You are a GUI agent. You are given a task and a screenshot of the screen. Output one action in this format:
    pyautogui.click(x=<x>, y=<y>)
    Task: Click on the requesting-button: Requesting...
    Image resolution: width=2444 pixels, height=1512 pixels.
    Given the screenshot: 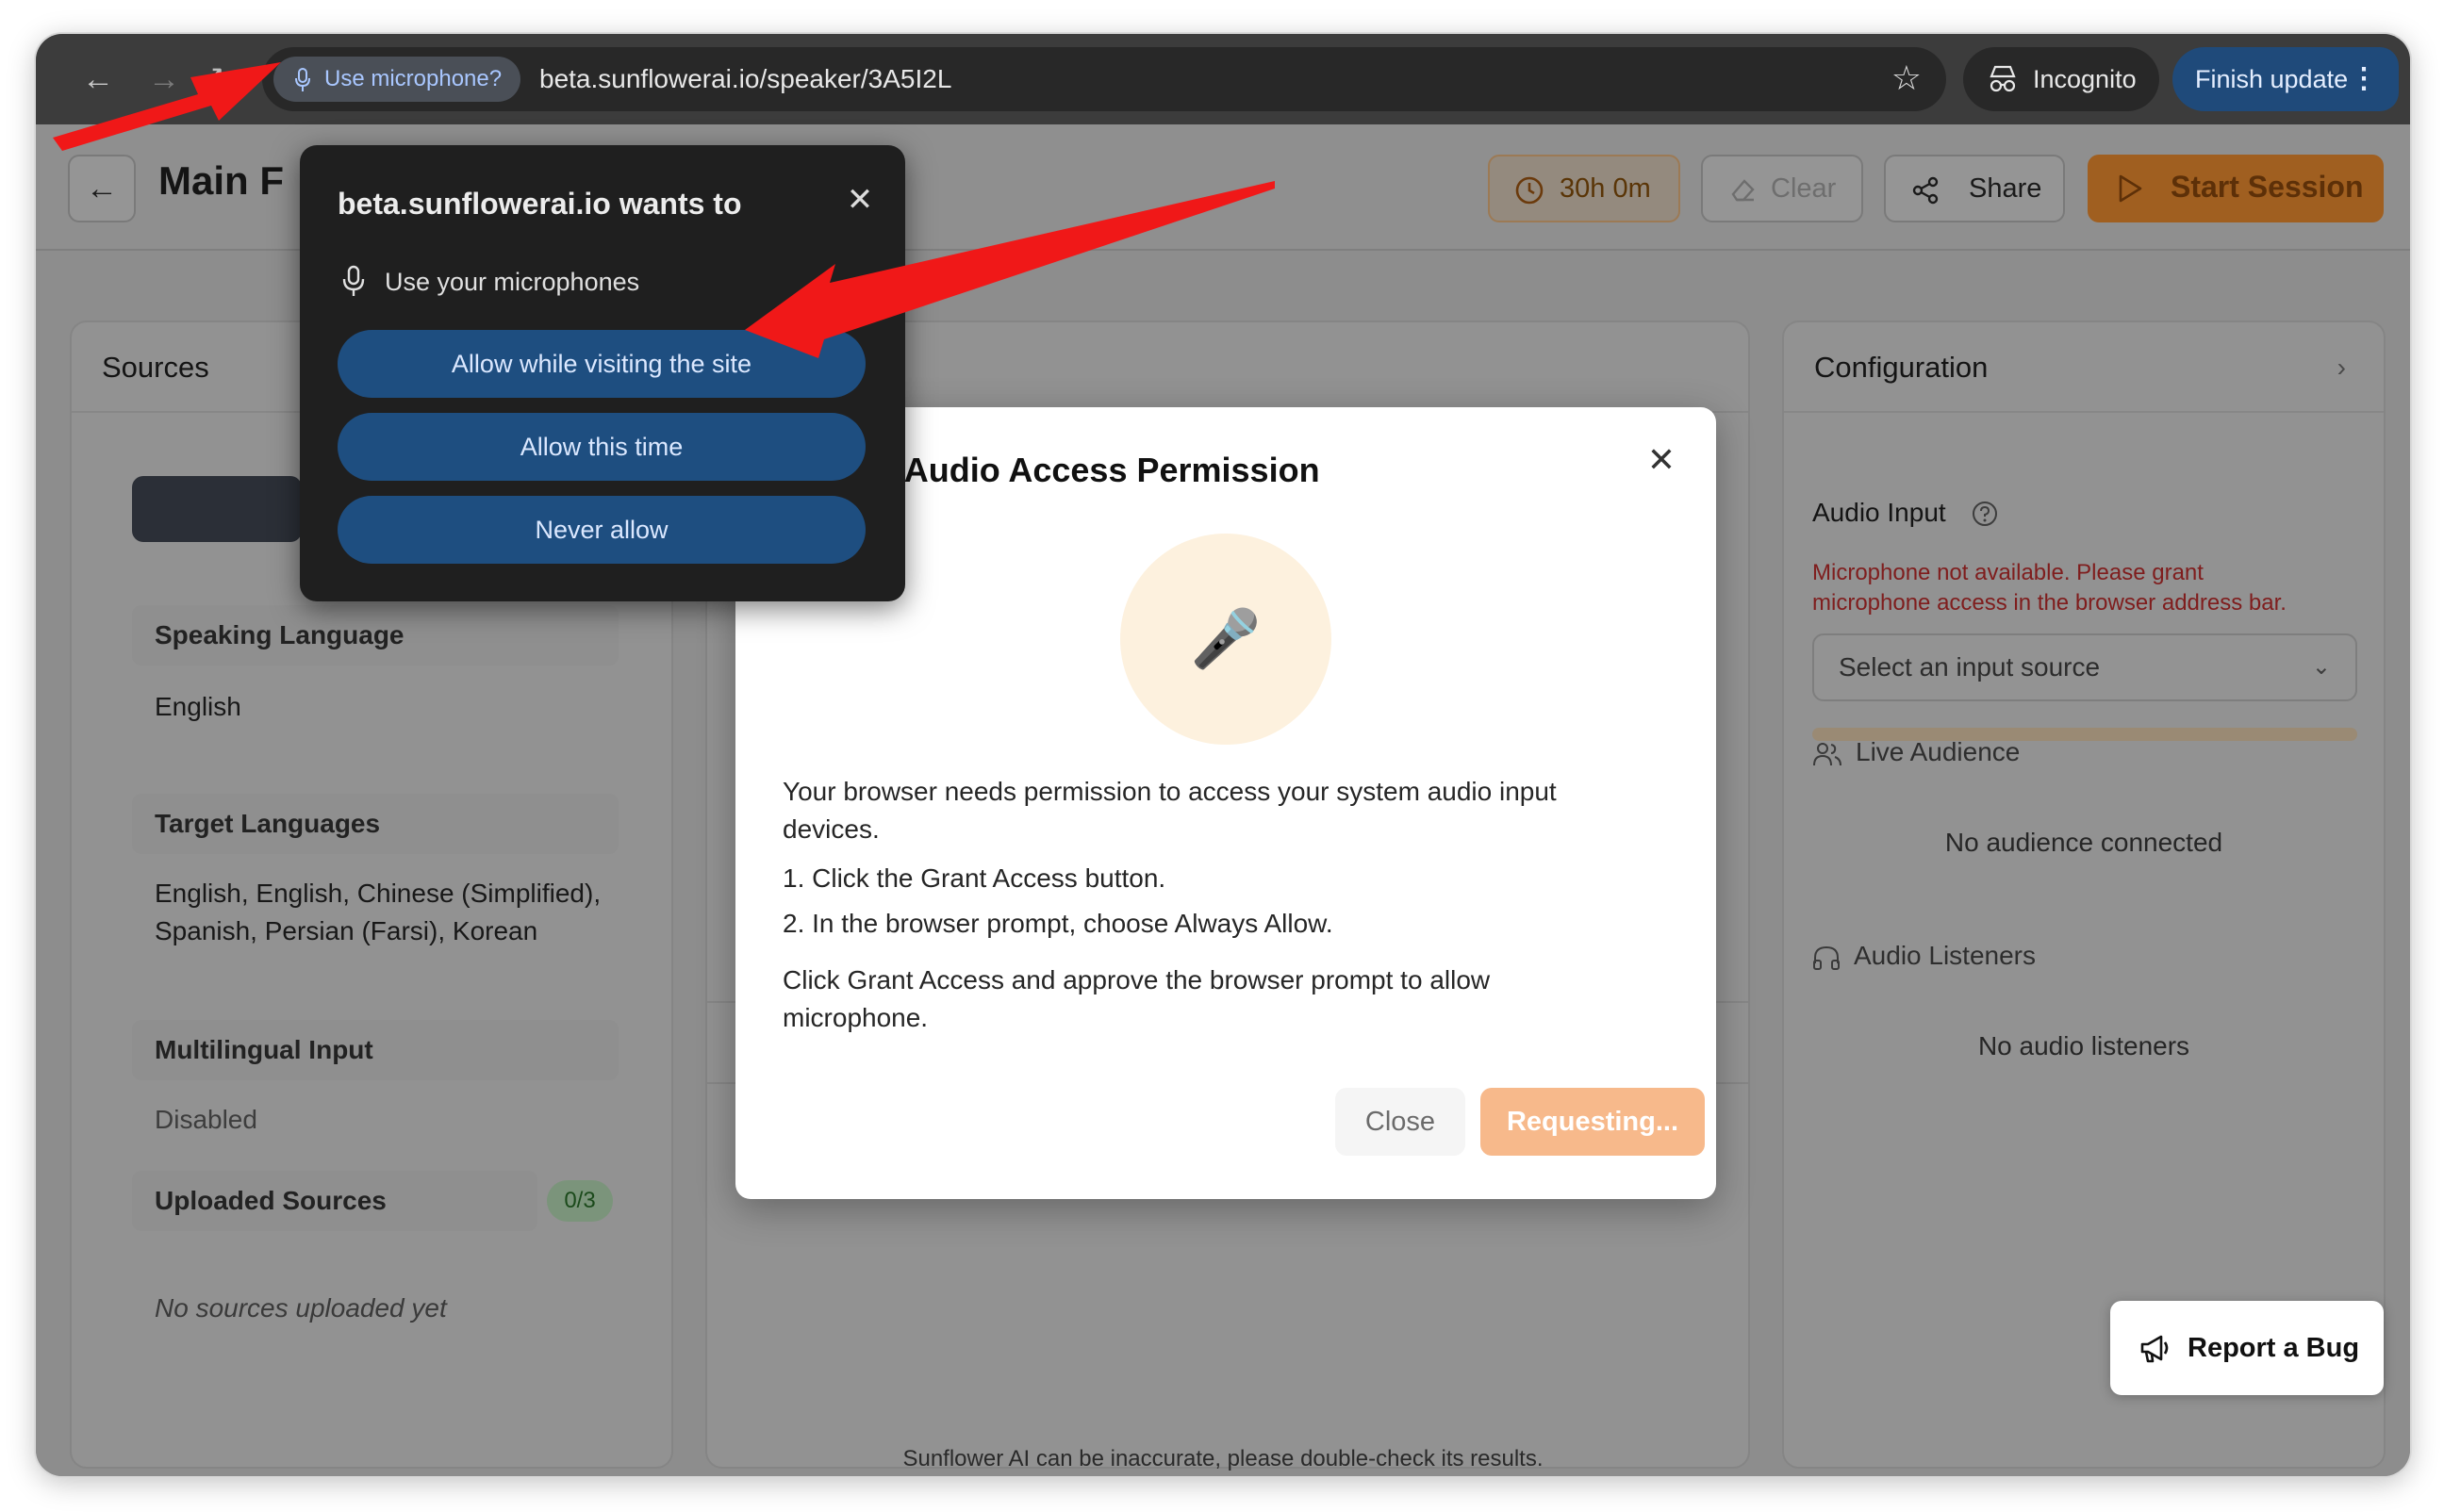 What is the action you would take?
    pyautogui.click(x=1592, y=1122)
    